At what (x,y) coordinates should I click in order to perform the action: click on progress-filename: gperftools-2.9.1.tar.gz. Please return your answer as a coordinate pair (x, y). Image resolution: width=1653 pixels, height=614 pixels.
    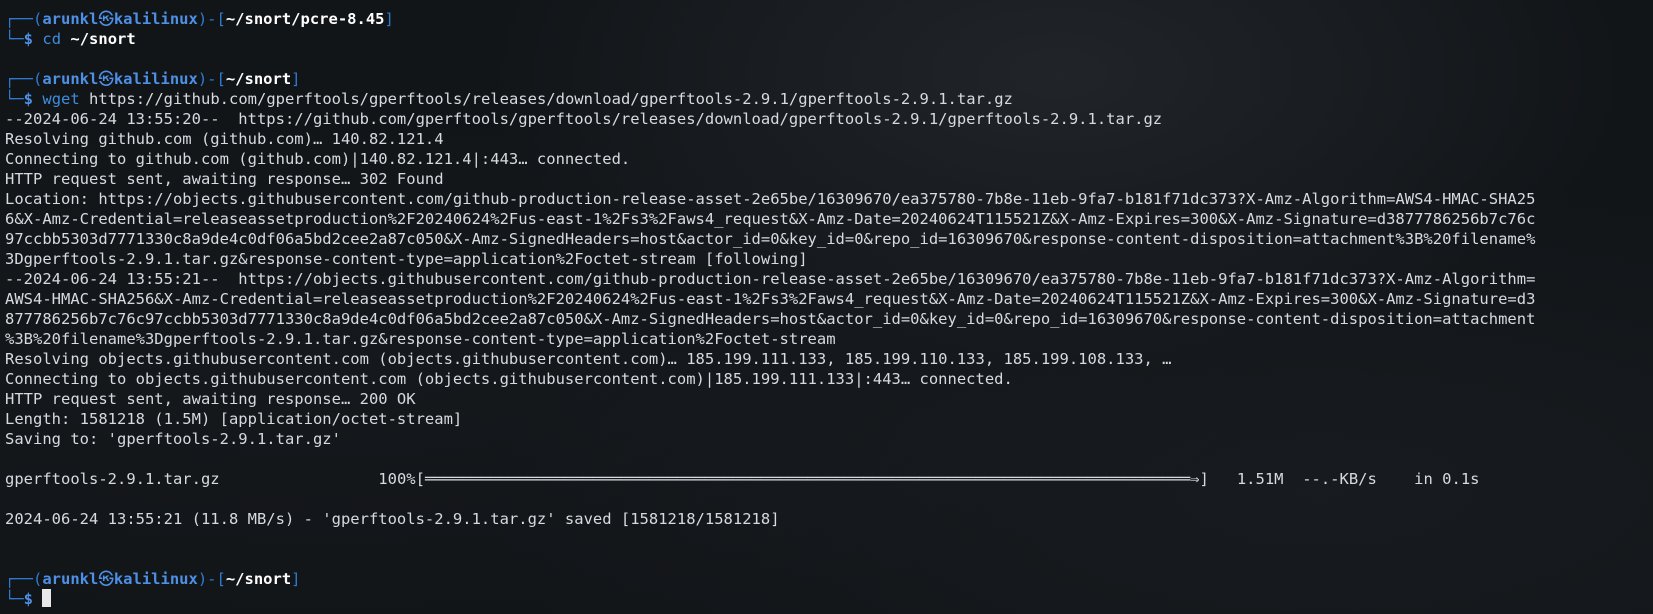
    Looking at the image, I should click on (112, 479).